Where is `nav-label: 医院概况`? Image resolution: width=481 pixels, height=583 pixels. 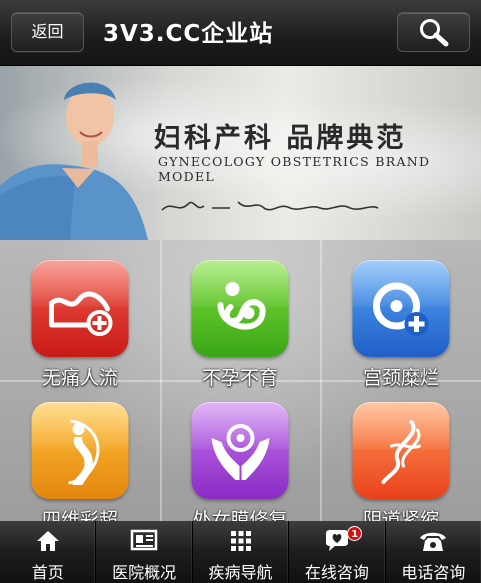
nav-label: 医院概况 is located at coordinates (144, 572).